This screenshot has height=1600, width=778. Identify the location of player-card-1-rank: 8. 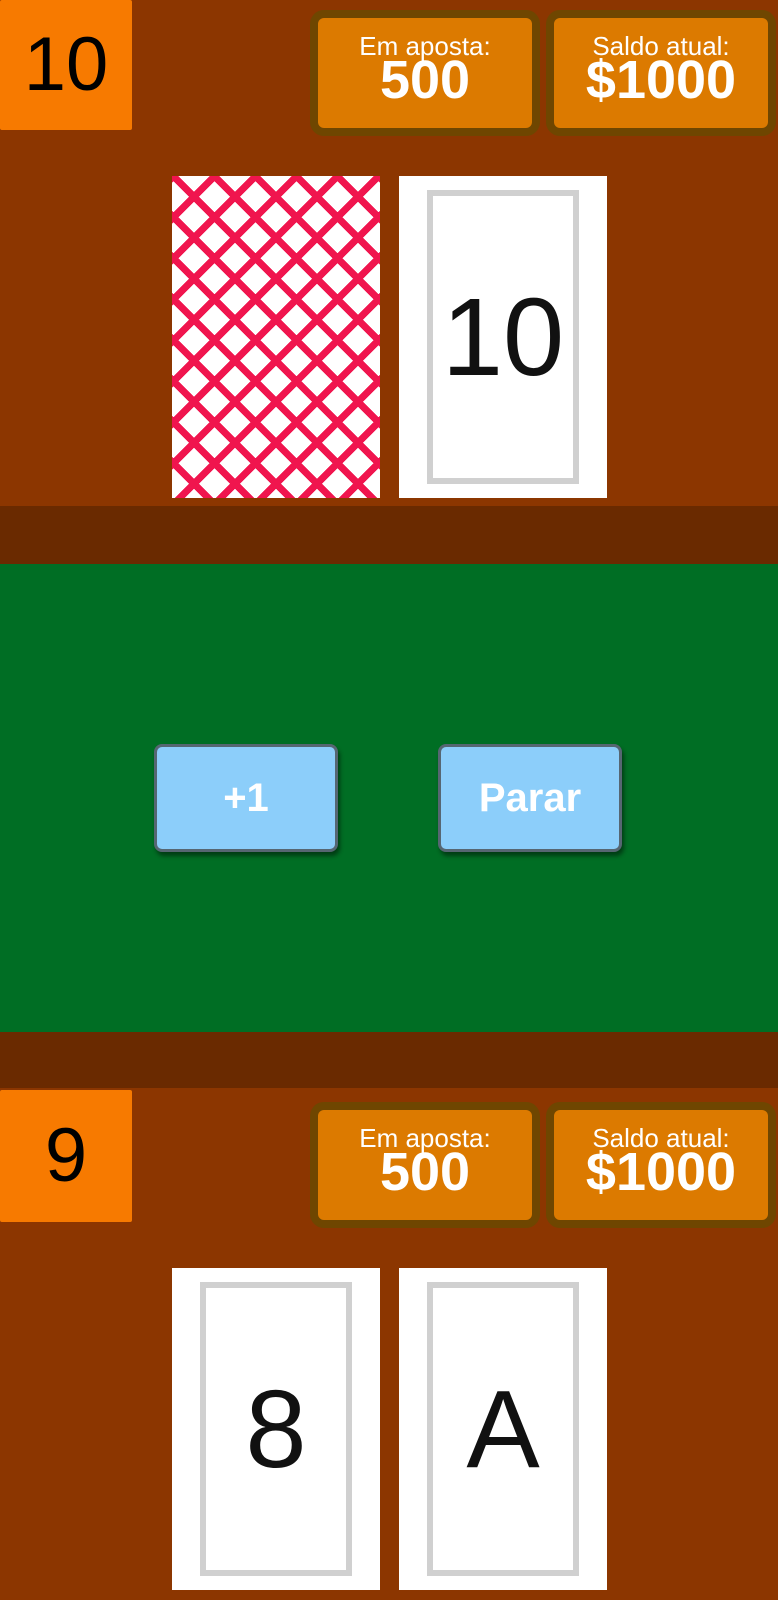
(276, 1429).